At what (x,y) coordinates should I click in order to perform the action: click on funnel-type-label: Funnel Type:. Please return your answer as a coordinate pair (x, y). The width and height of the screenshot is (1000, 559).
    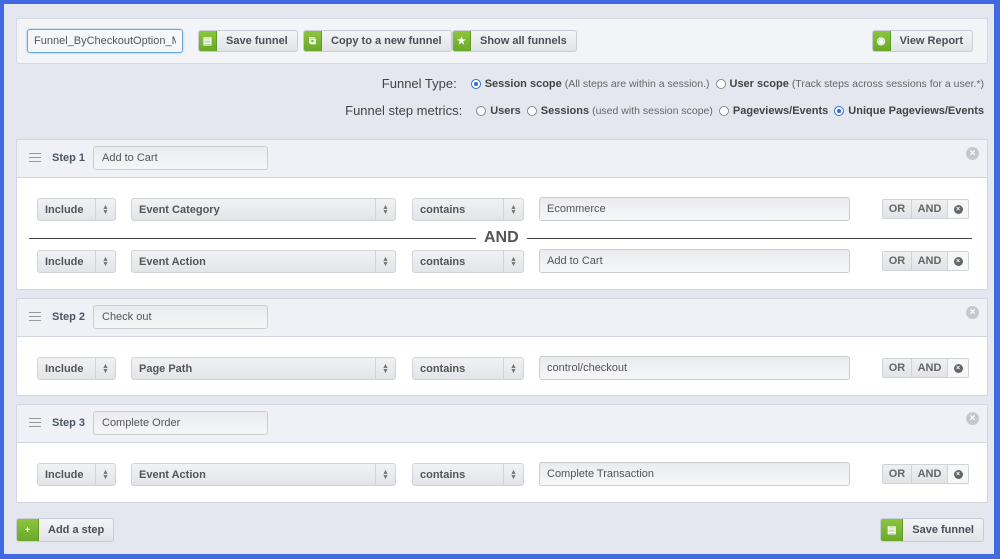
    Looking at the image, I should click on (419, 83).